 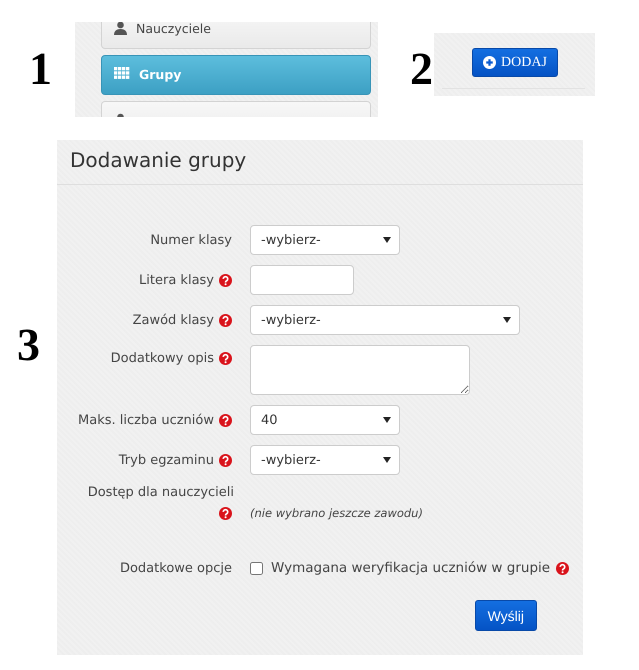 What do you see at coordinates (325, 420) in the screenshot?
I see `select-field: 40` at bounding box center [325, 420].